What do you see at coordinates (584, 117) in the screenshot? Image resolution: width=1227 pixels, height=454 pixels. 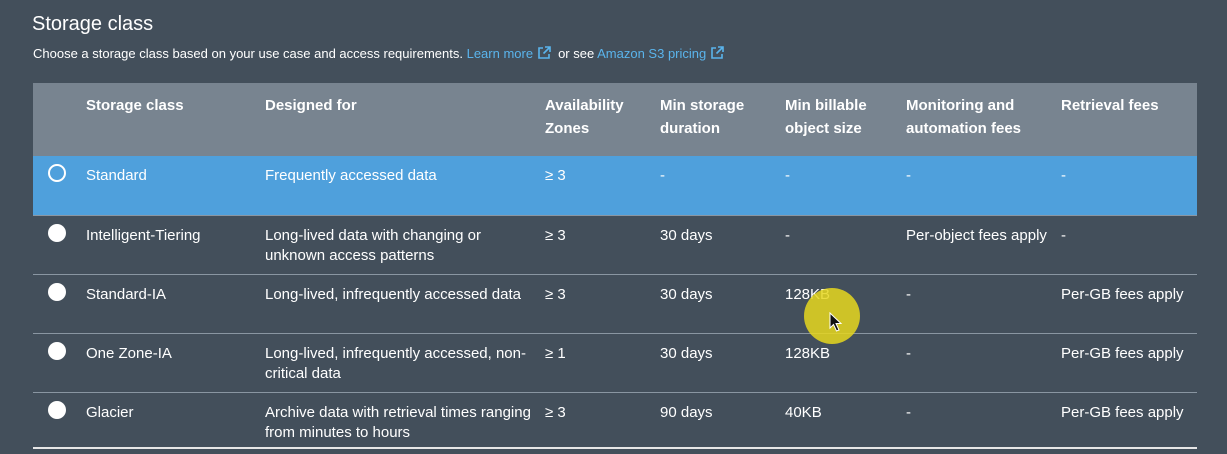 I see `header-availability-zones: Availability Zones` at bounding box center [584, 117].